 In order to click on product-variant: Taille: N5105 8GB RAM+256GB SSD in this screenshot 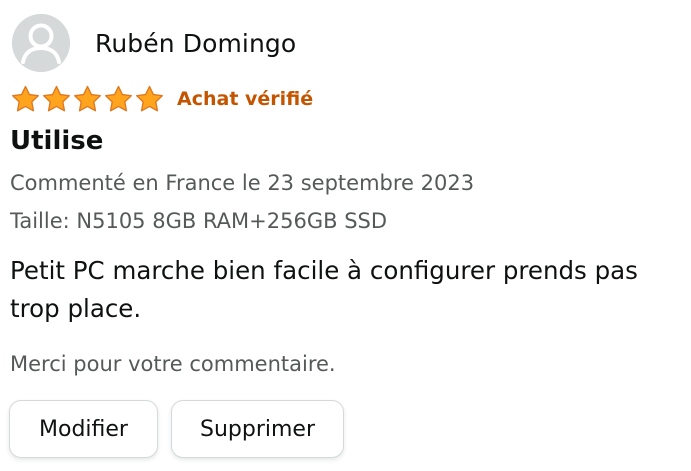, I will do `click(199, 221)`.